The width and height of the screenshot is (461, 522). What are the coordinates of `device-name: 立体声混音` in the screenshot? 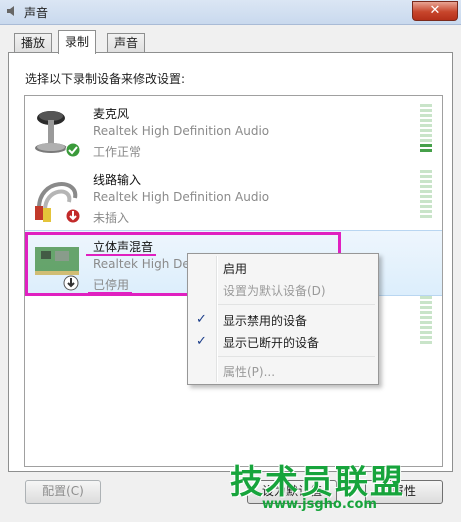 It's located at (123, 247).